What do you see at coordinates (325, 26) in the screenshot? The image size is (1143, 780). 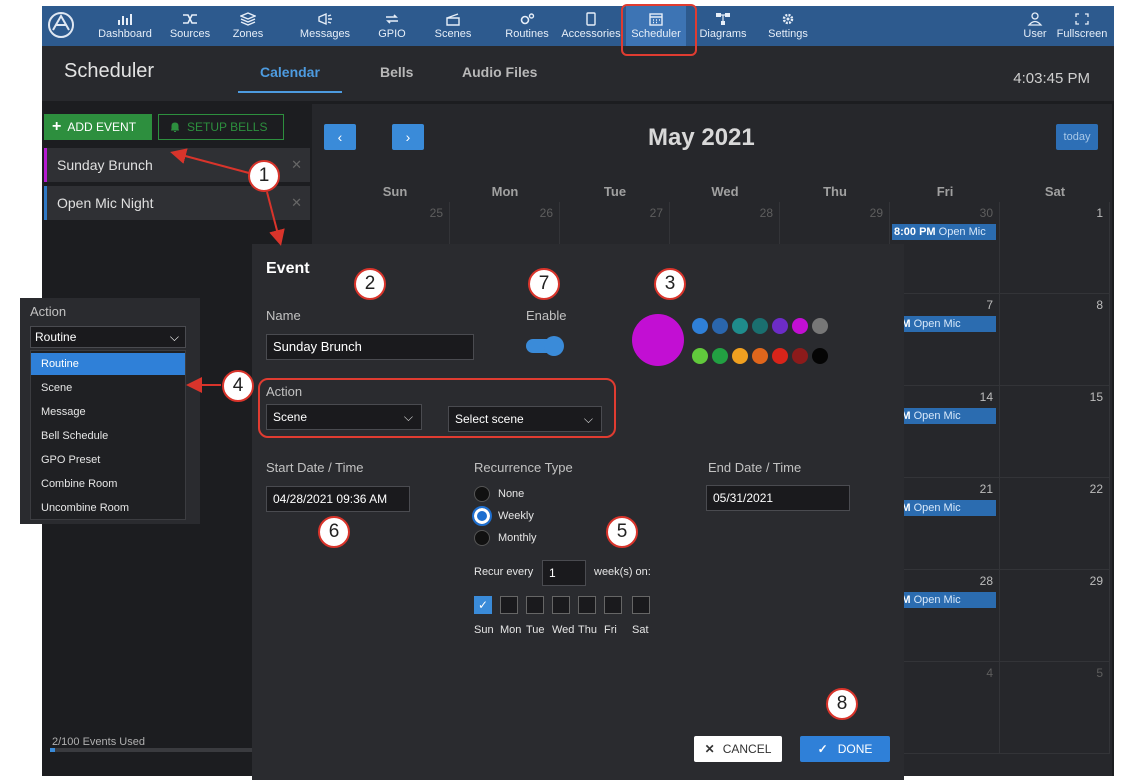 I see `nav-messages: Messages` at bounding box center [325, 26].